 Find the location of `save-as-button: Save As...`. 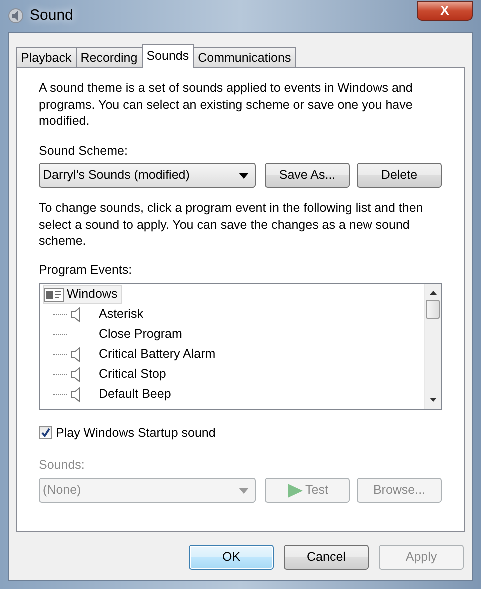

save-as-button: Save As... is located at coordinates (307, 175).